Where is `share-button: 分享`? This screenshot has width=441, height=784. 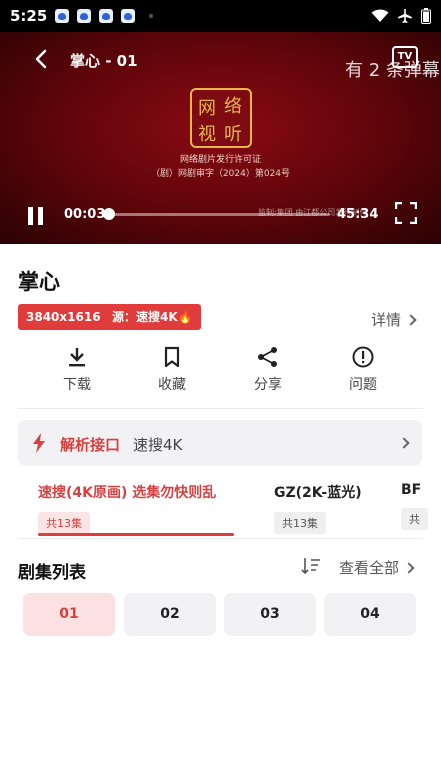 share-button: 分享 is located at coordinates (268, 370).